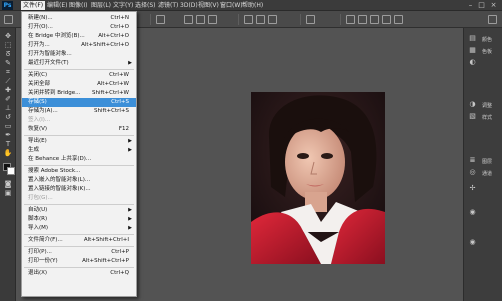 Image resolution: width=502 pixels, height=301 pixels. I want to click on menu-item-shortcut: Ctrl+S, so click(120, 102).